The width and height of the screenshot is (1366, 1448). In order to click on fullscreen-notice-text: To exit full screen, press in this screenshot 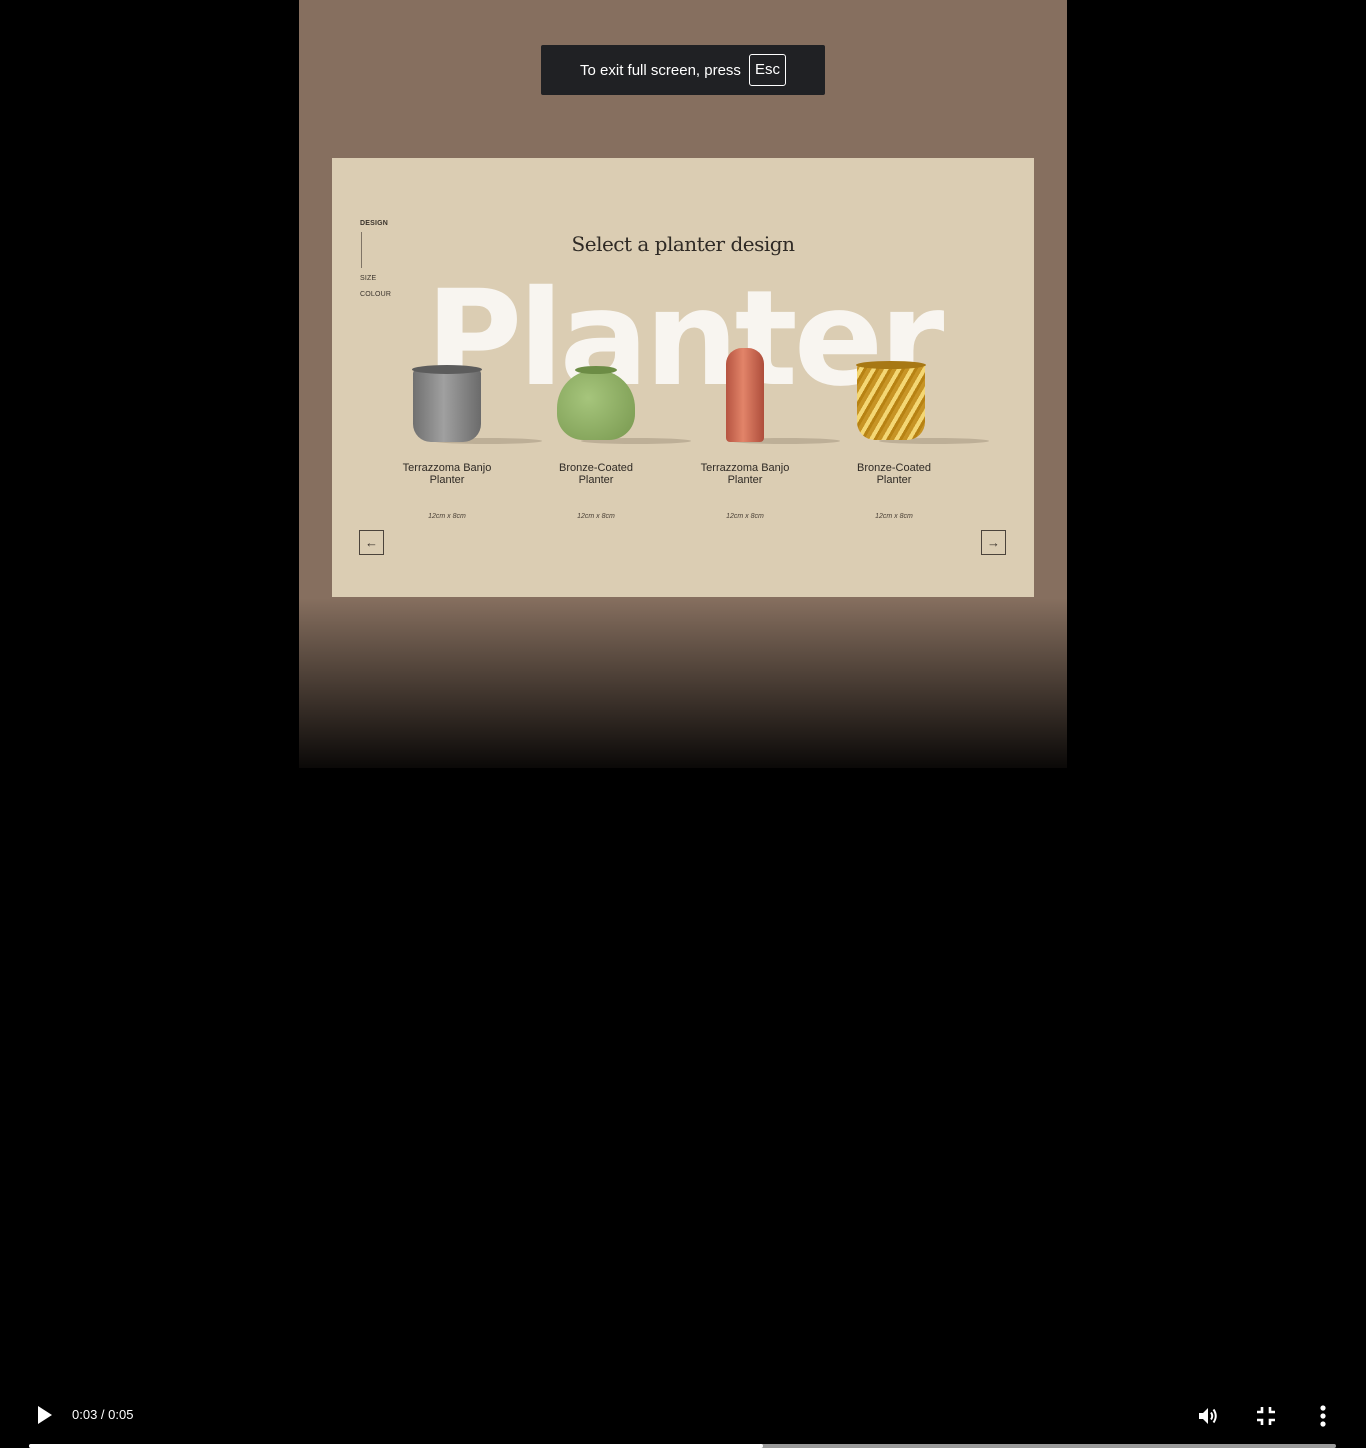, I will do `click(660, 70)`.